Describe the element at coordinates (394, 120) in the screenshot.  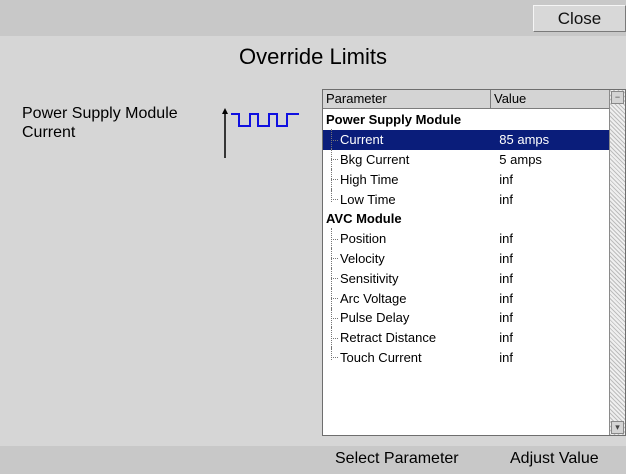
I see `group-label: Power Supply Module` at that location.